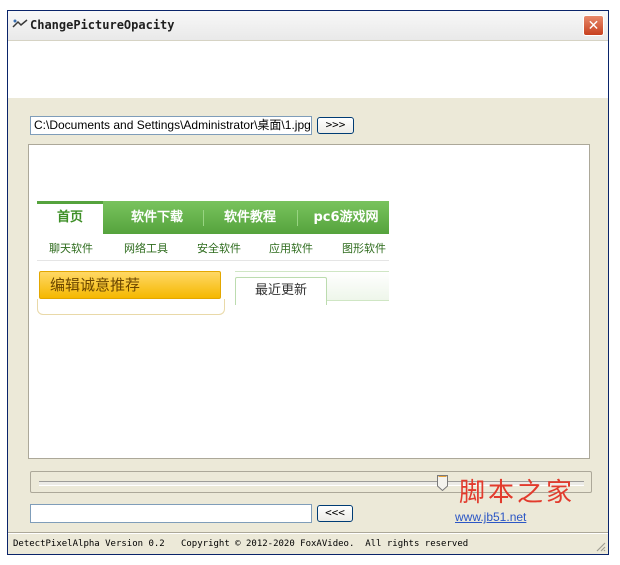 The width and height of the screenshot is (620, 565). What do you see at coordinates (335, 125) in the screenshot?
I see `load-image-button: >>>` at bounding box center [335, 125].